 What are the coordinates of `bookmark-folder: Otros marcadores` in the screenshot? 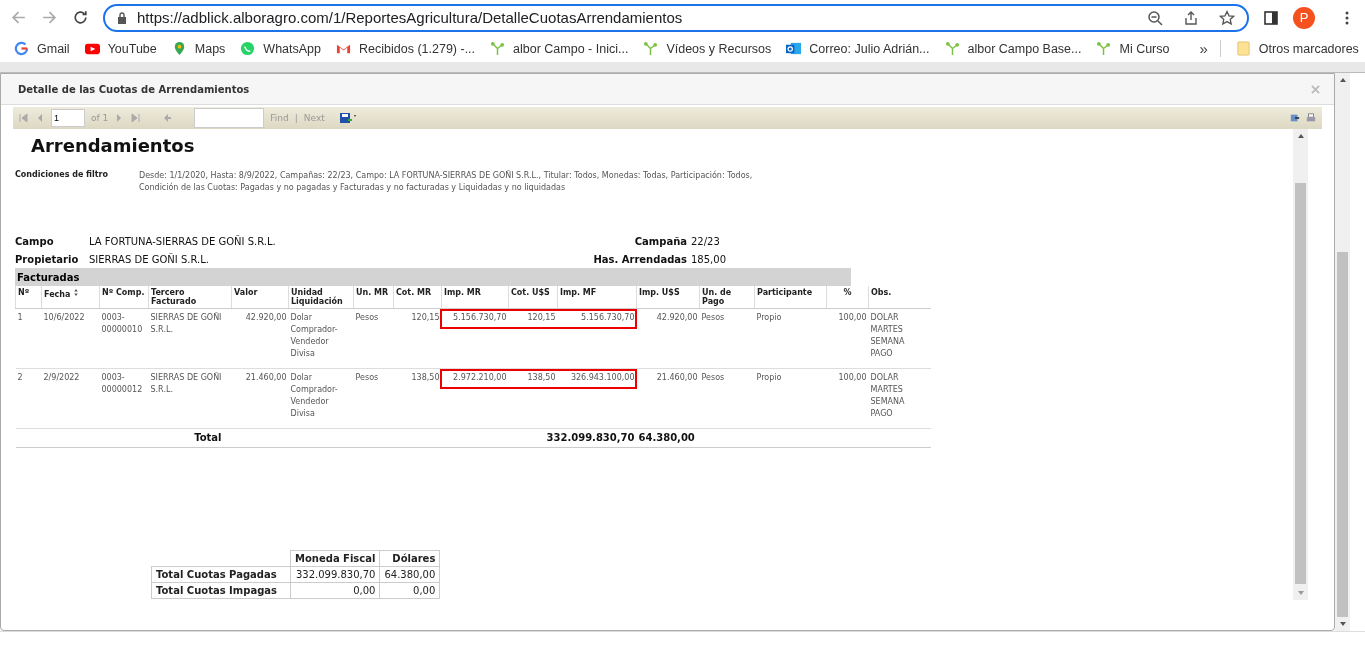 It's located at (1297, 48).